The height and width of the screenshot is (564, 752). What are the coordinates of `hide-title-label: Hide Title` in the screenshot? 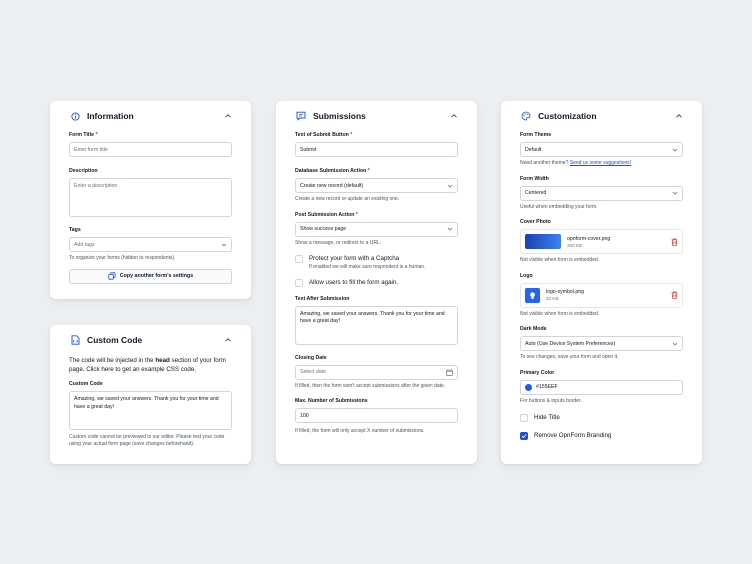 It's located at (547, 417).